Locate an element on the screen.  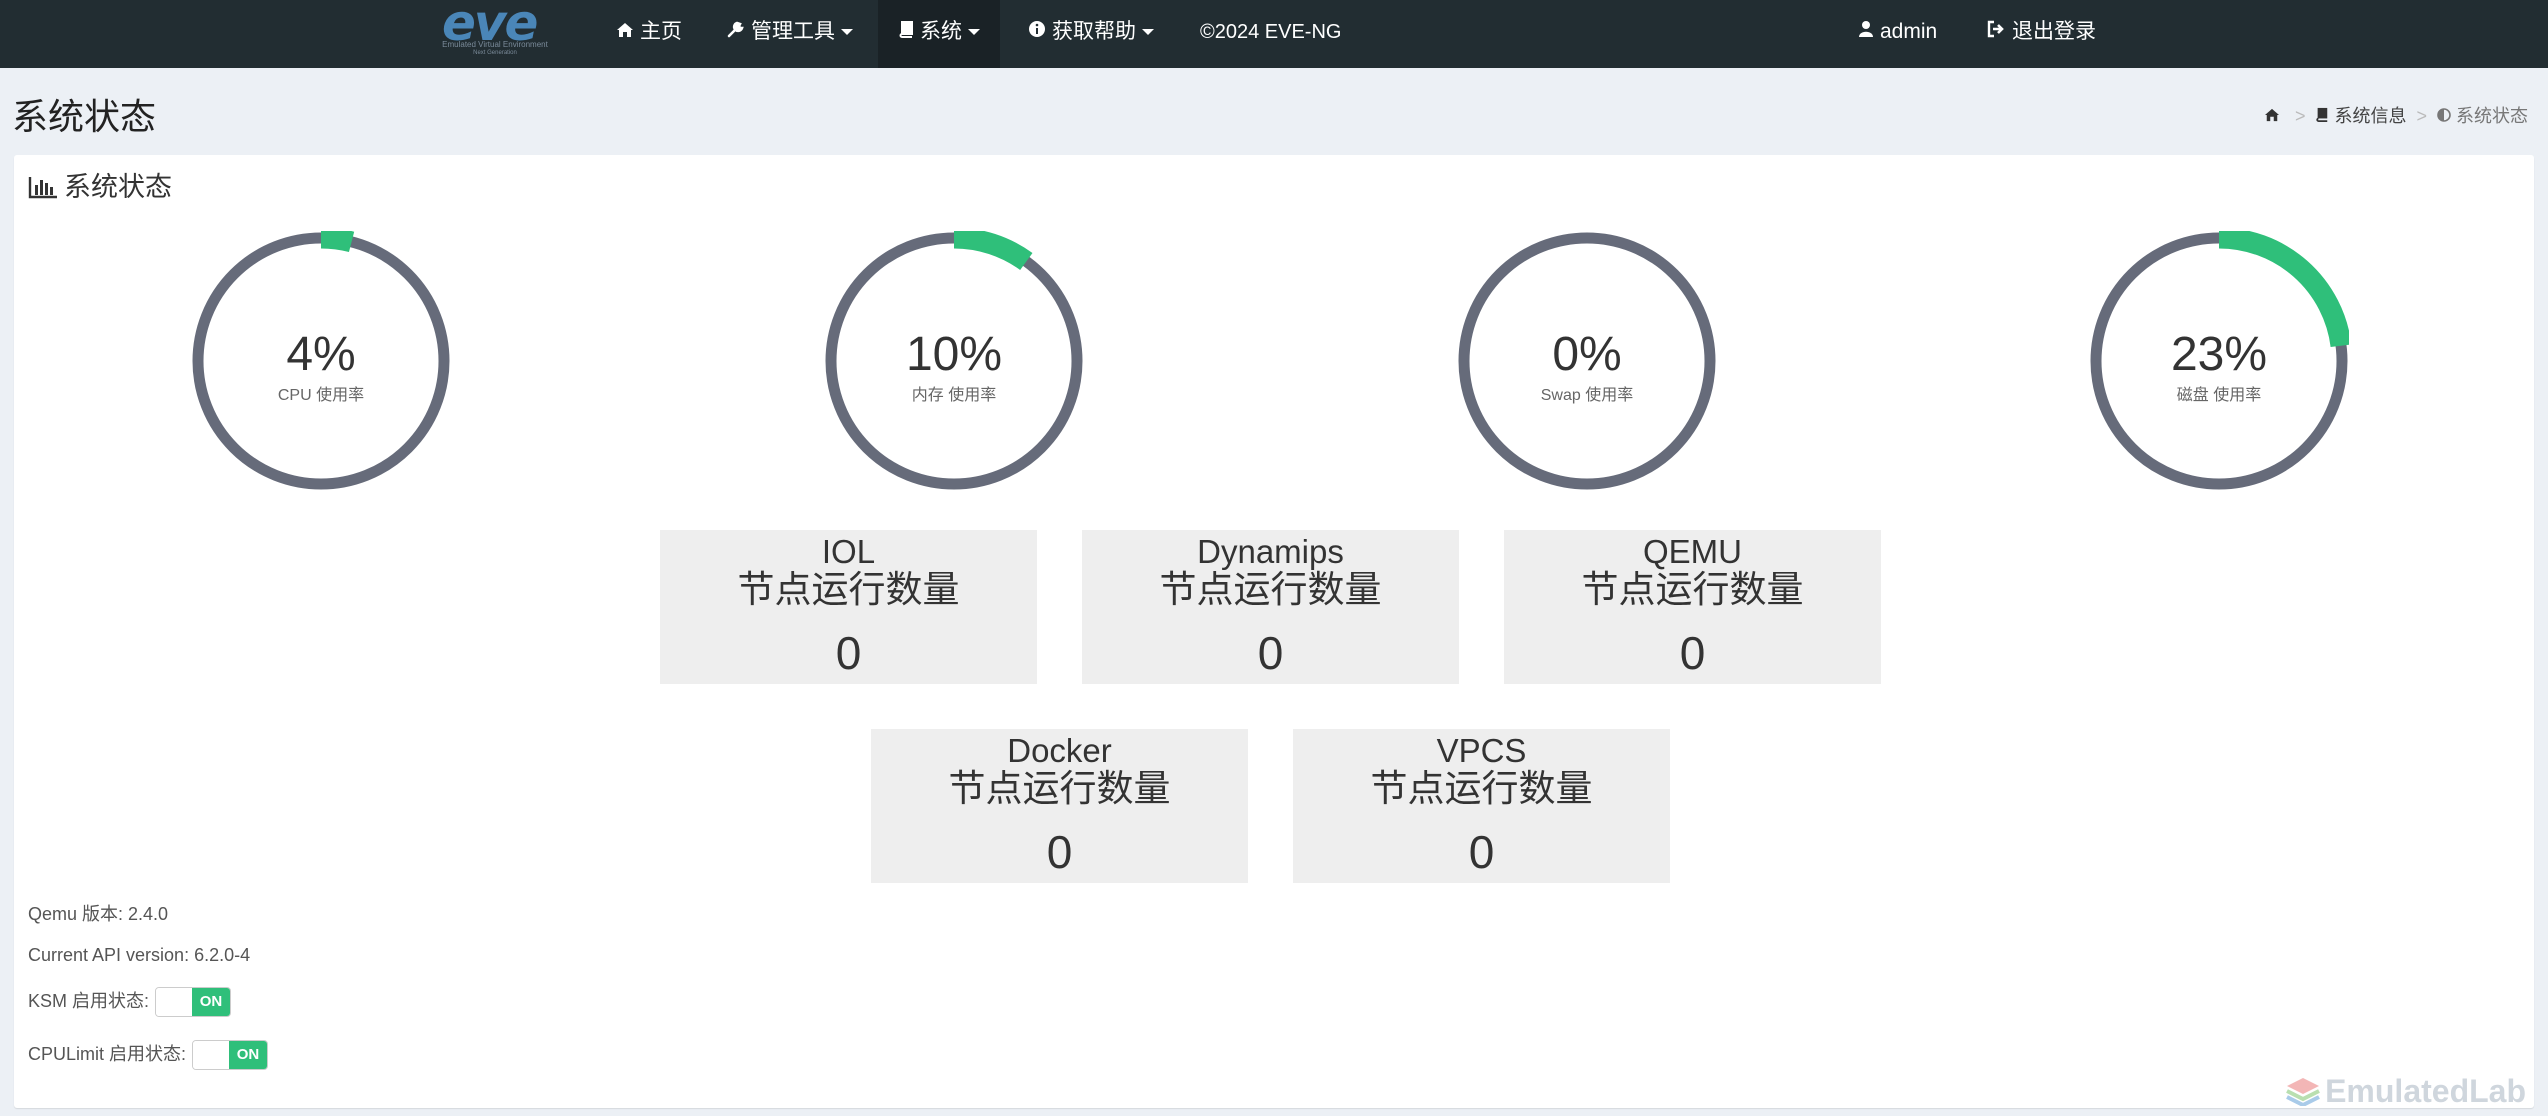
watermark-text: EmulatedLab is located at coordinates (2425, 1091).